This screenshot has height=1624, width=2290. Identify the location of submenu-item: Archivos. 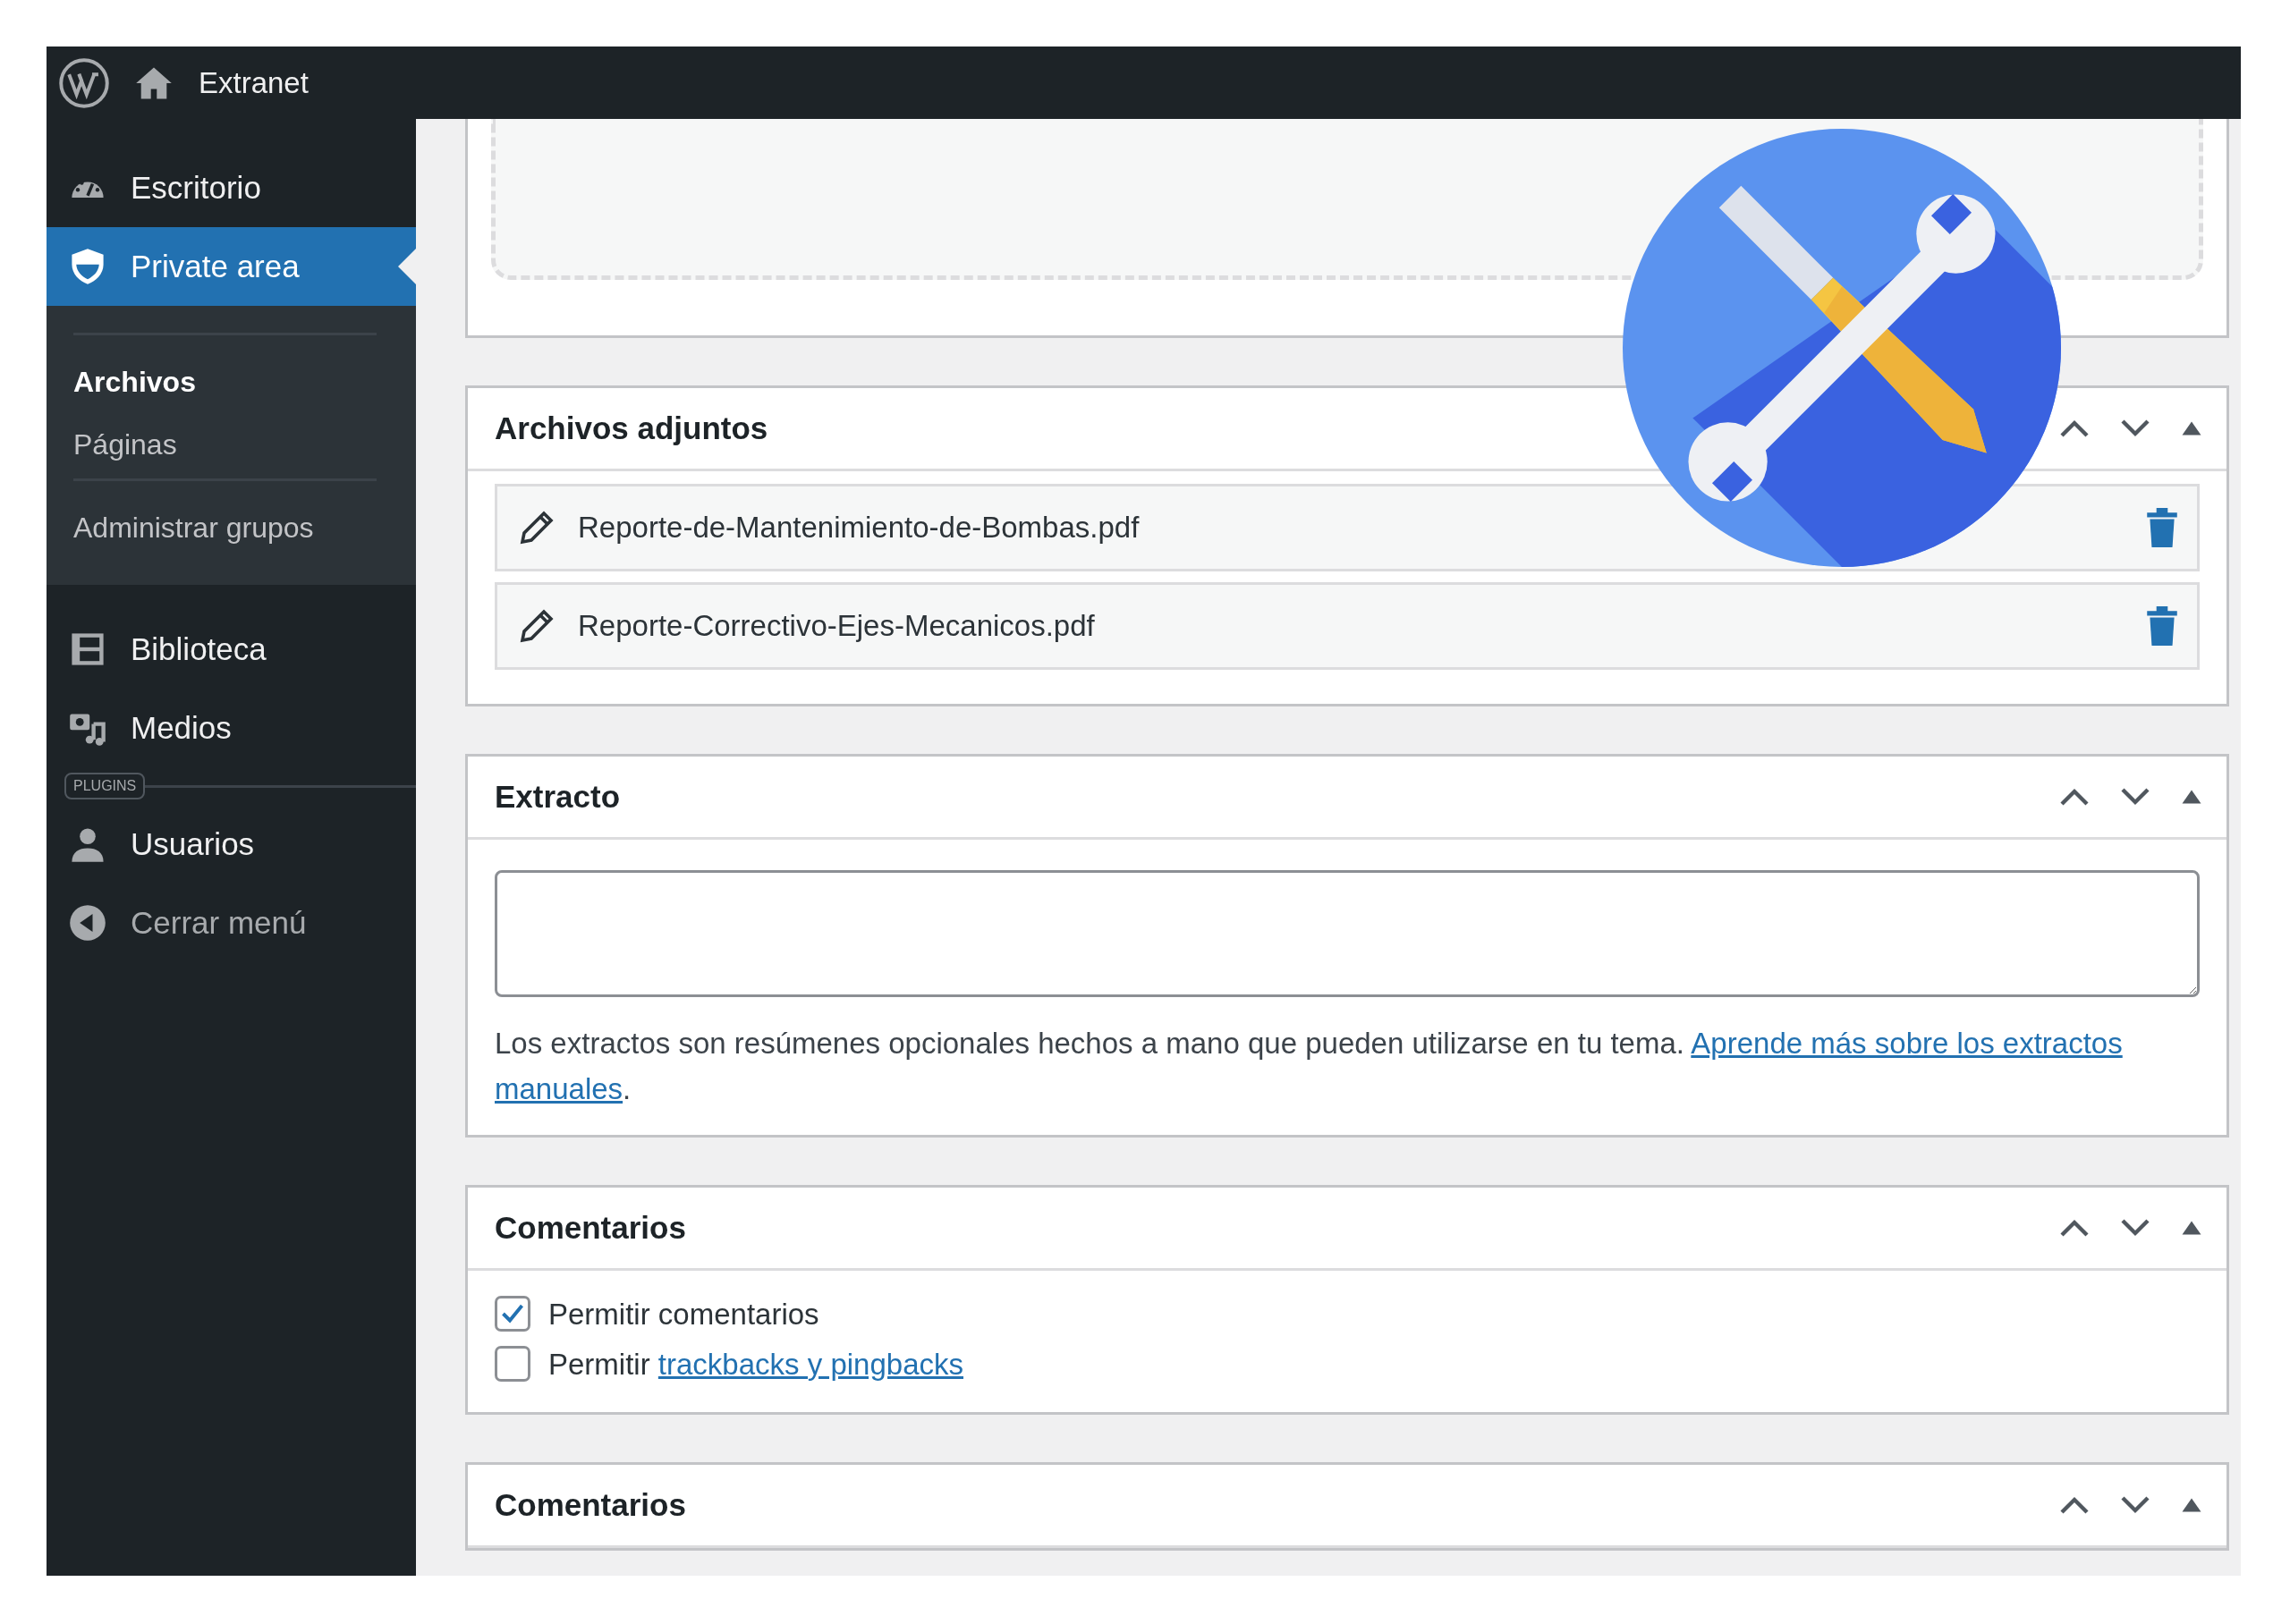
(225, 384).